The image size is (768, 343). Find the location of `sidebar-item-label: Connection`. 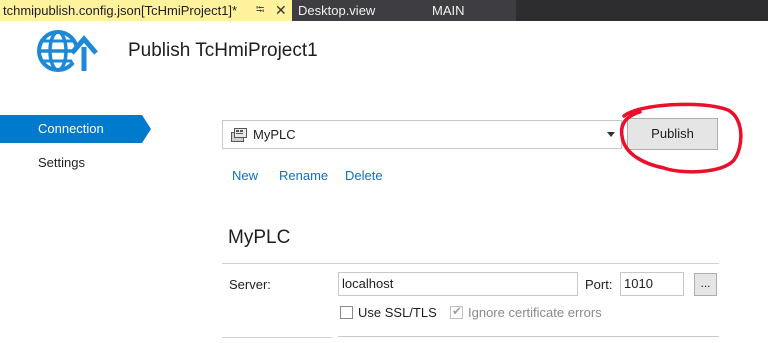

sidebar-item-label: Connection is located at coordinates (71, 128).